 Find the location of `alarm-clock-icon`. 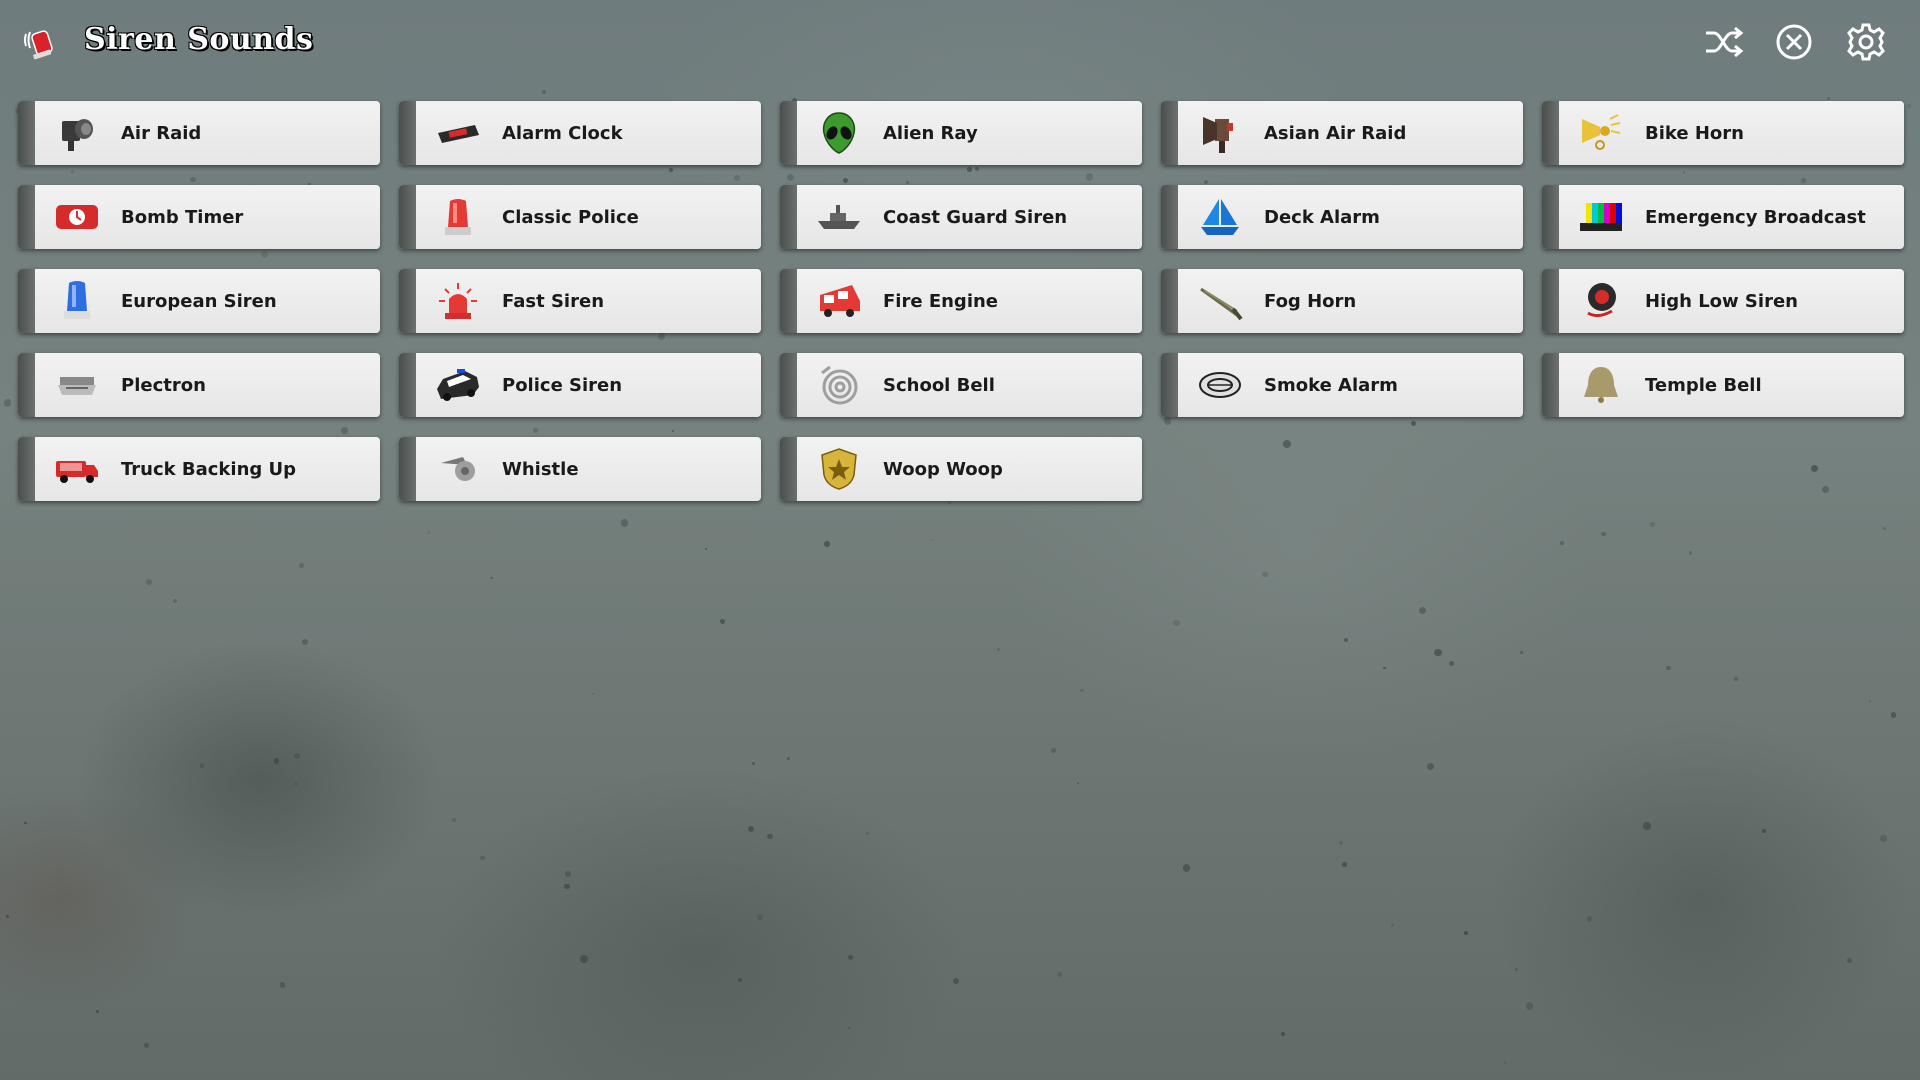

alarm-clock-icon is located at coordinates (458, 133).